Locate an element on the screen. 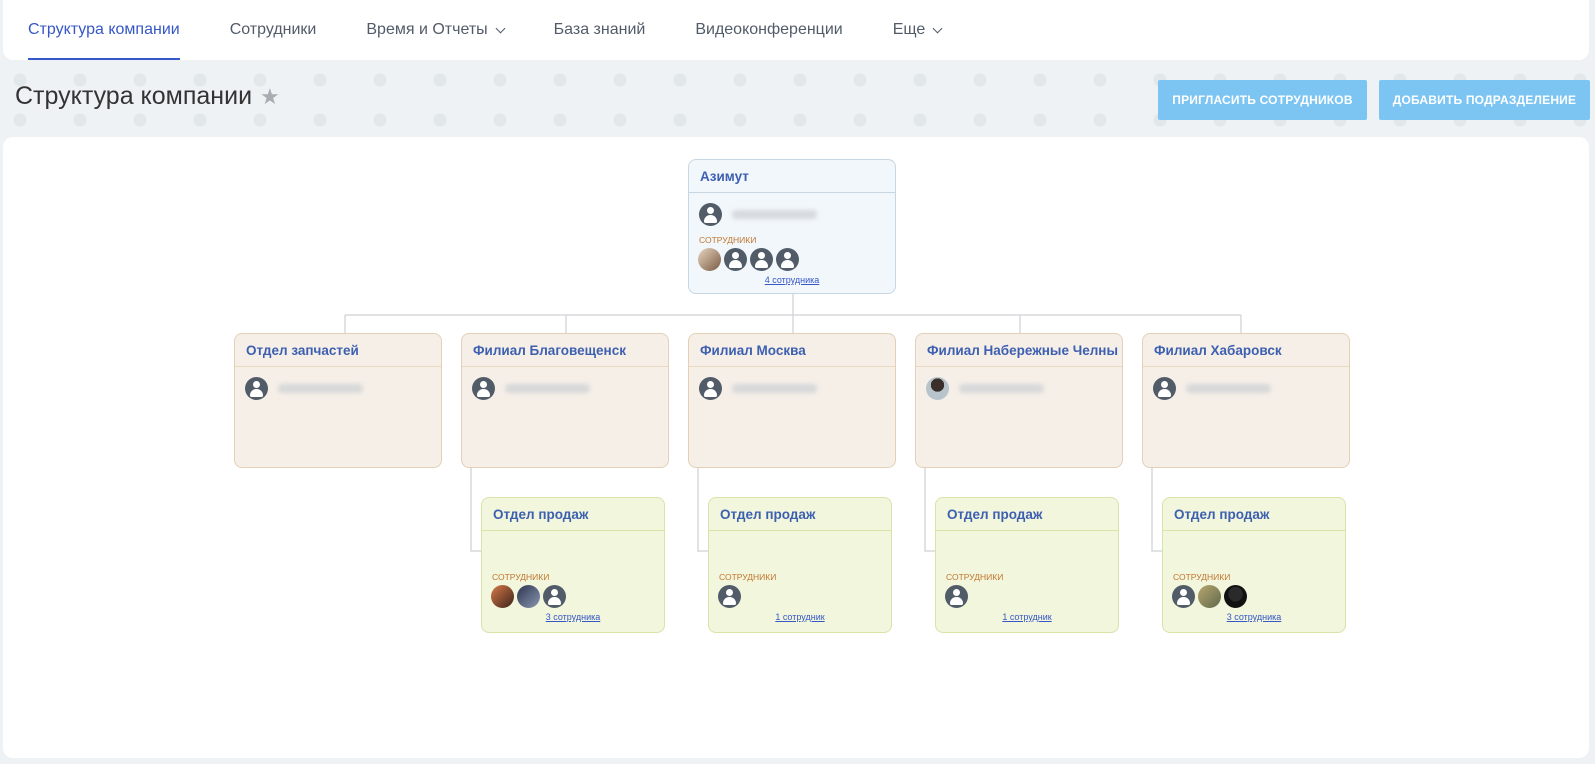  tab-videoconferences: Видеоконференции is located at coordinates (768, 30).